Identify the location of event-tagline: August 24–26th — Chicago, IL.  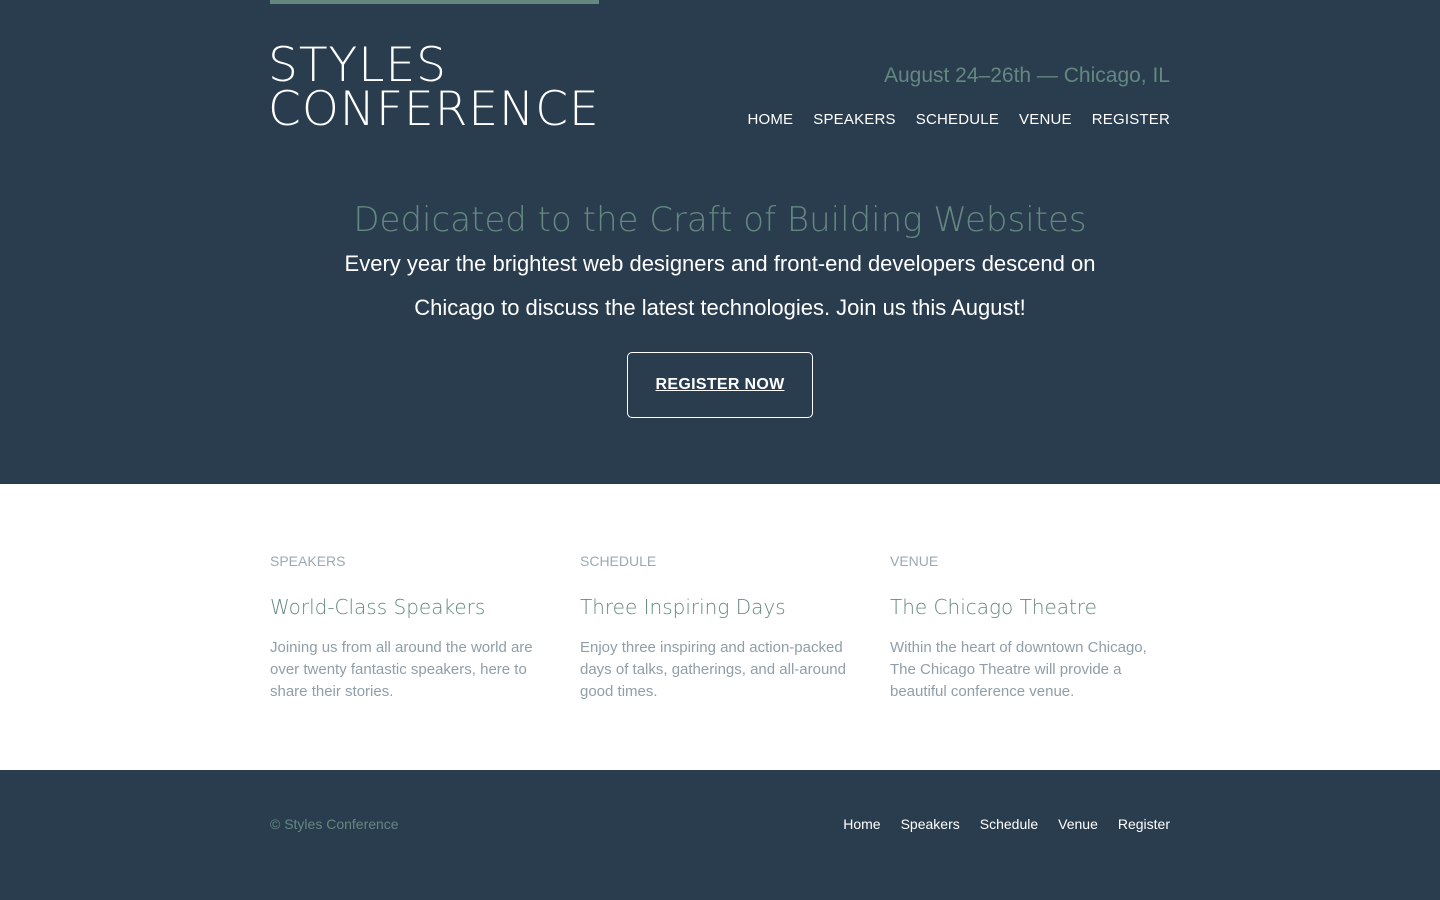
(1026, 75).